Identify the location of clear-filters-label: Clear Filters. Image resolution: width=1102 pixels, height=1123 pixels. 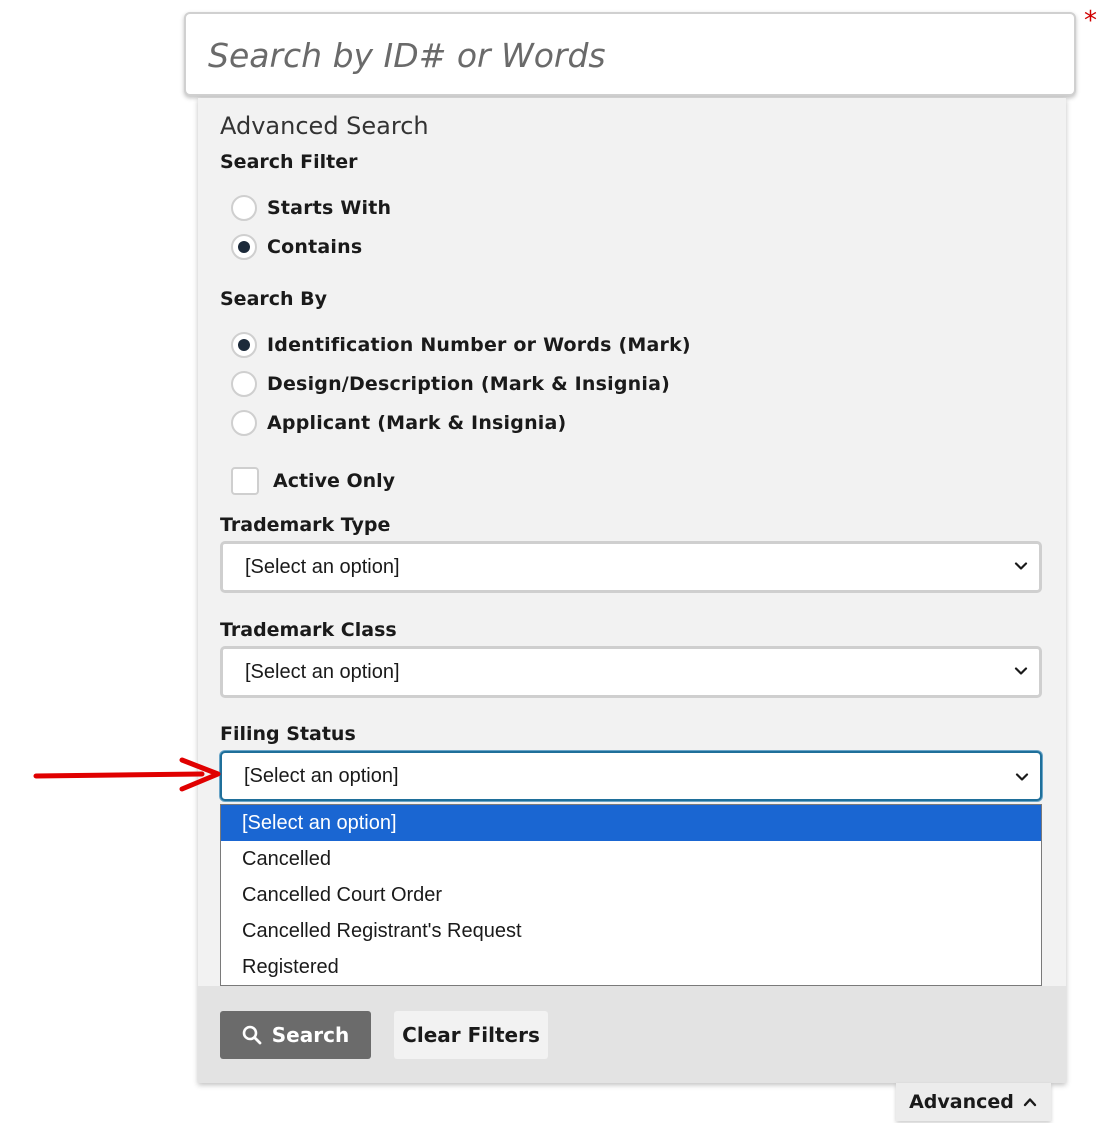
(471, 1035).